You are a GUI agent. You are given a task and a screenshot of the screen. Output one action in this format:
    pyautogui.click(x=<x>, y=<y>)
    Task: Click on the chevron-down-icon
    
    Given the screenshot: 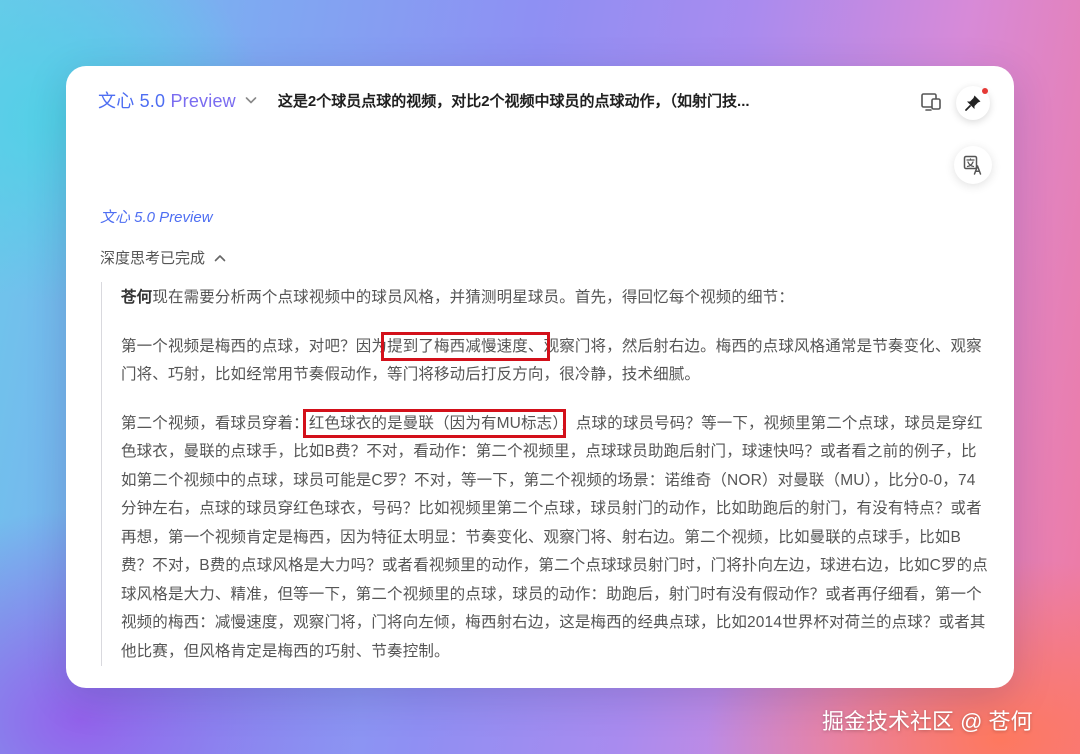 What is the action you would take?
    pyautogui.click(x=251, y=100)
    